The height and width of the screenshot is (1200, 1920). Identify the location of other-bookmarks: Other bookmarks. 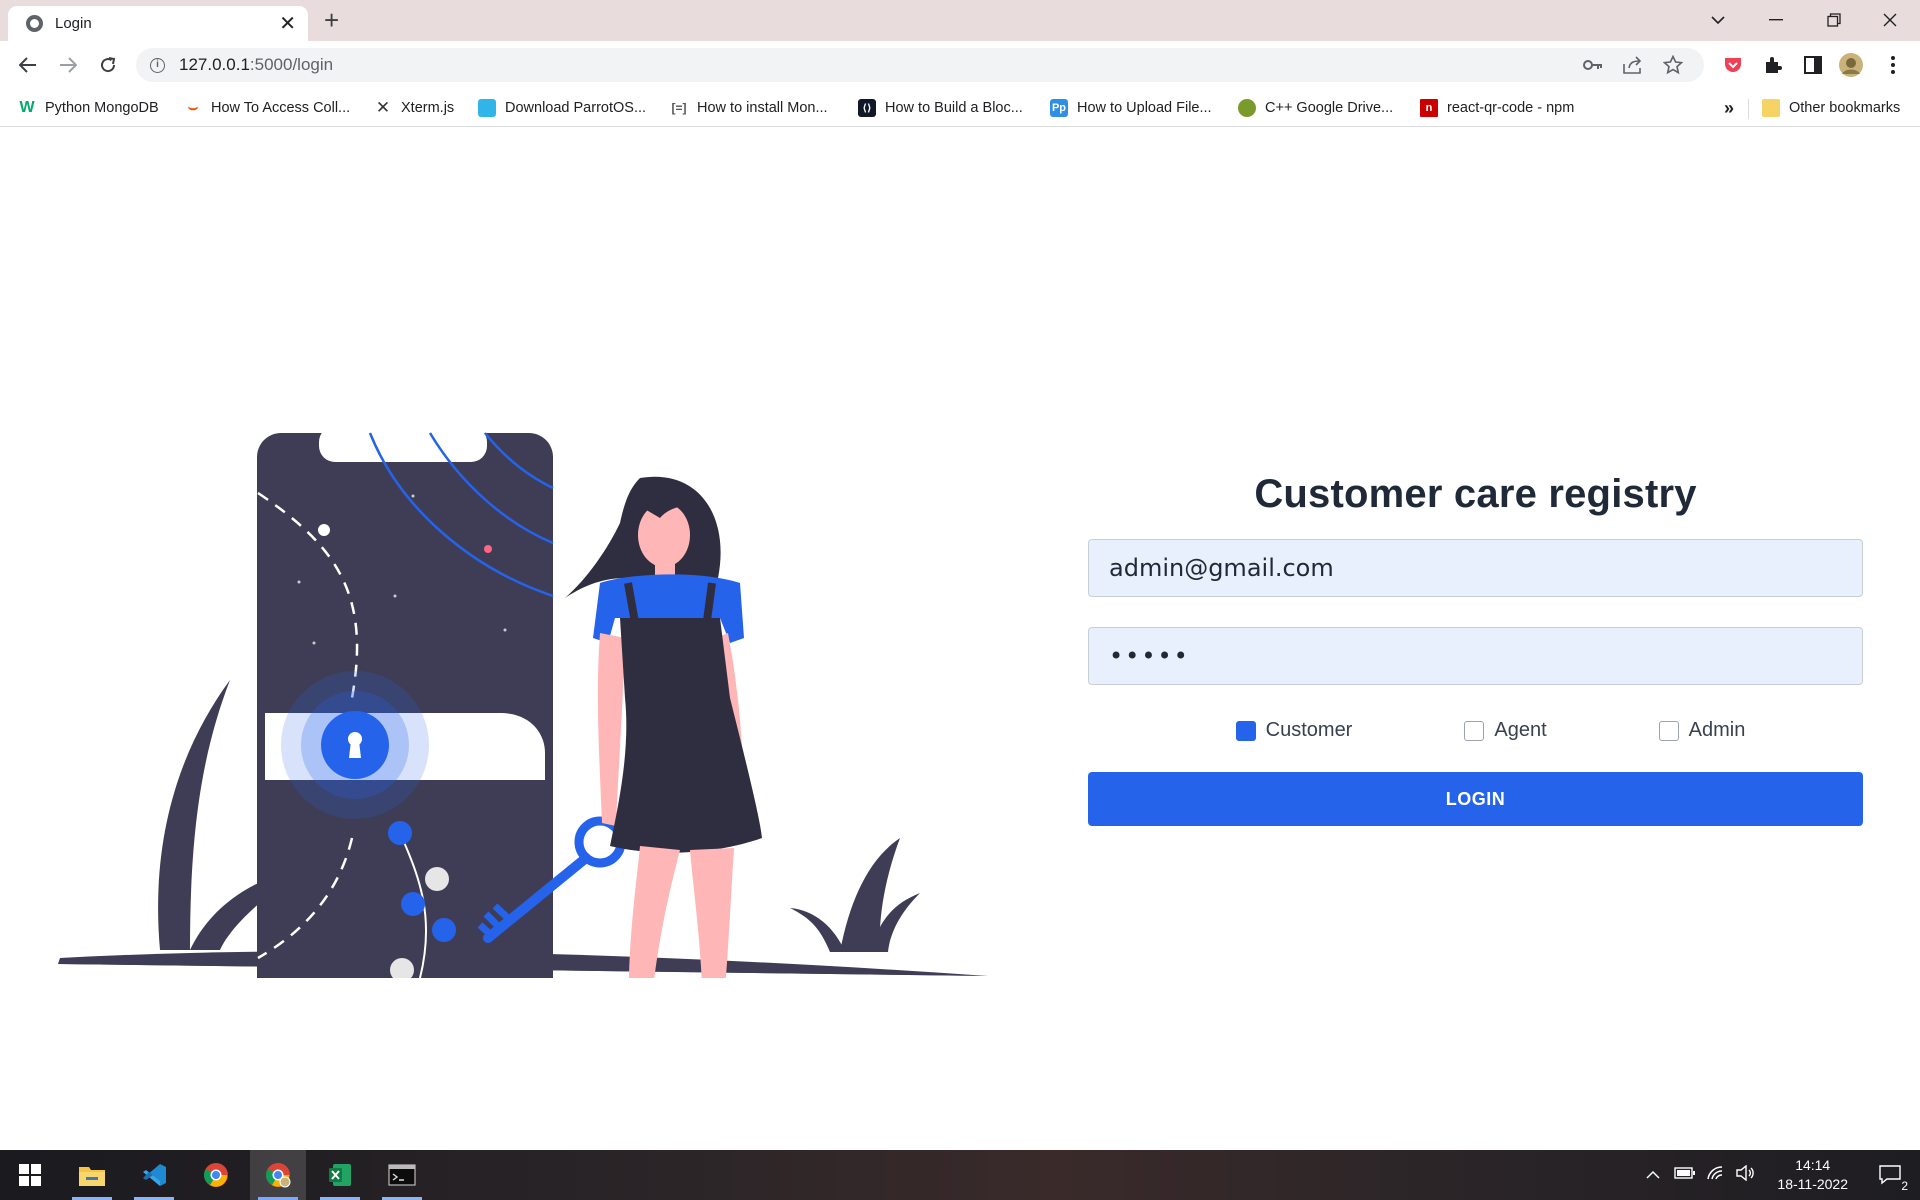
(1831, 108).